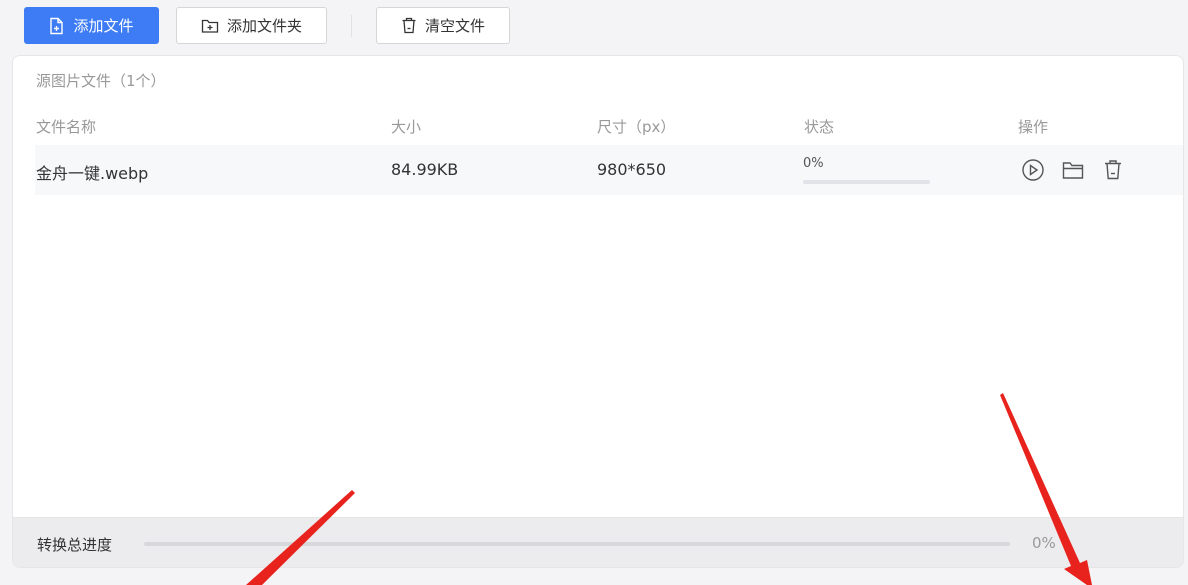 The image size is (1188, 585). What do you see at coordinates (1073, 170) in the screenshot?
I see `folder-icon` at bounding box center [1073, 170].